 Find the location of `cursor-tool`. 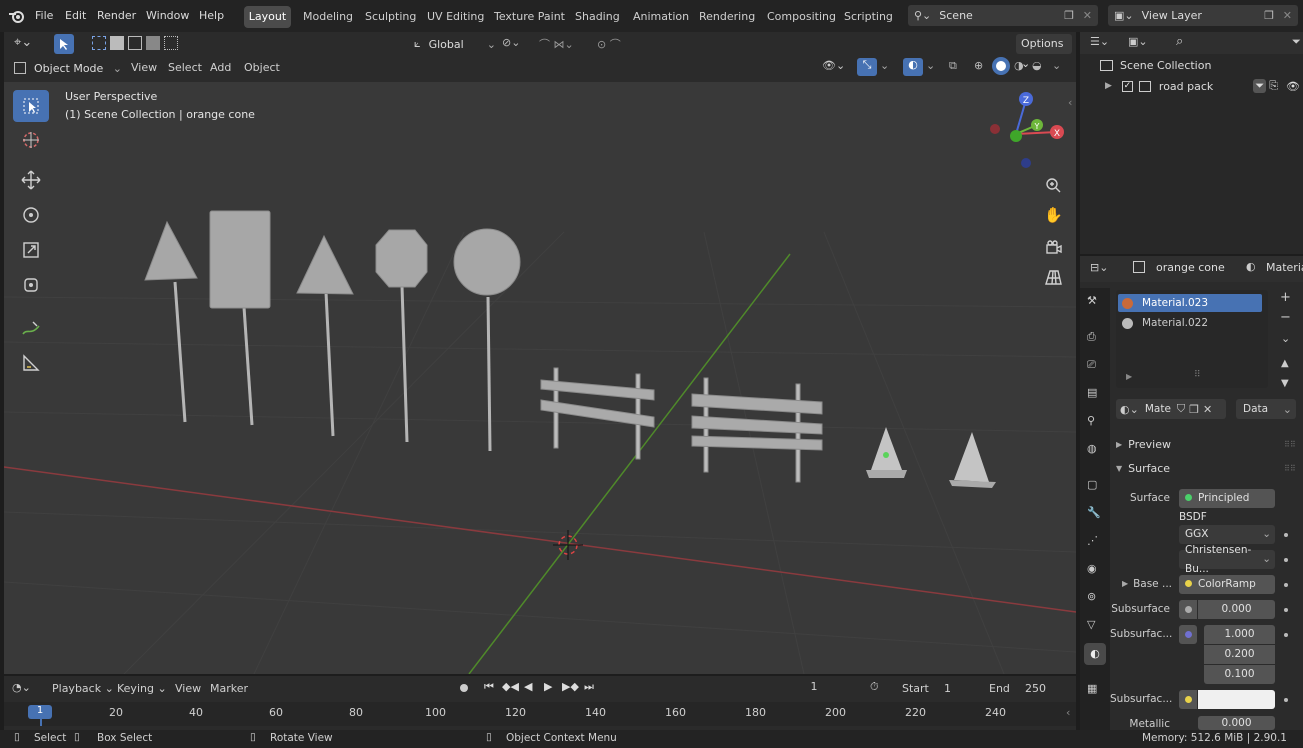

cursor-tool is located at coordinates (31, 140).